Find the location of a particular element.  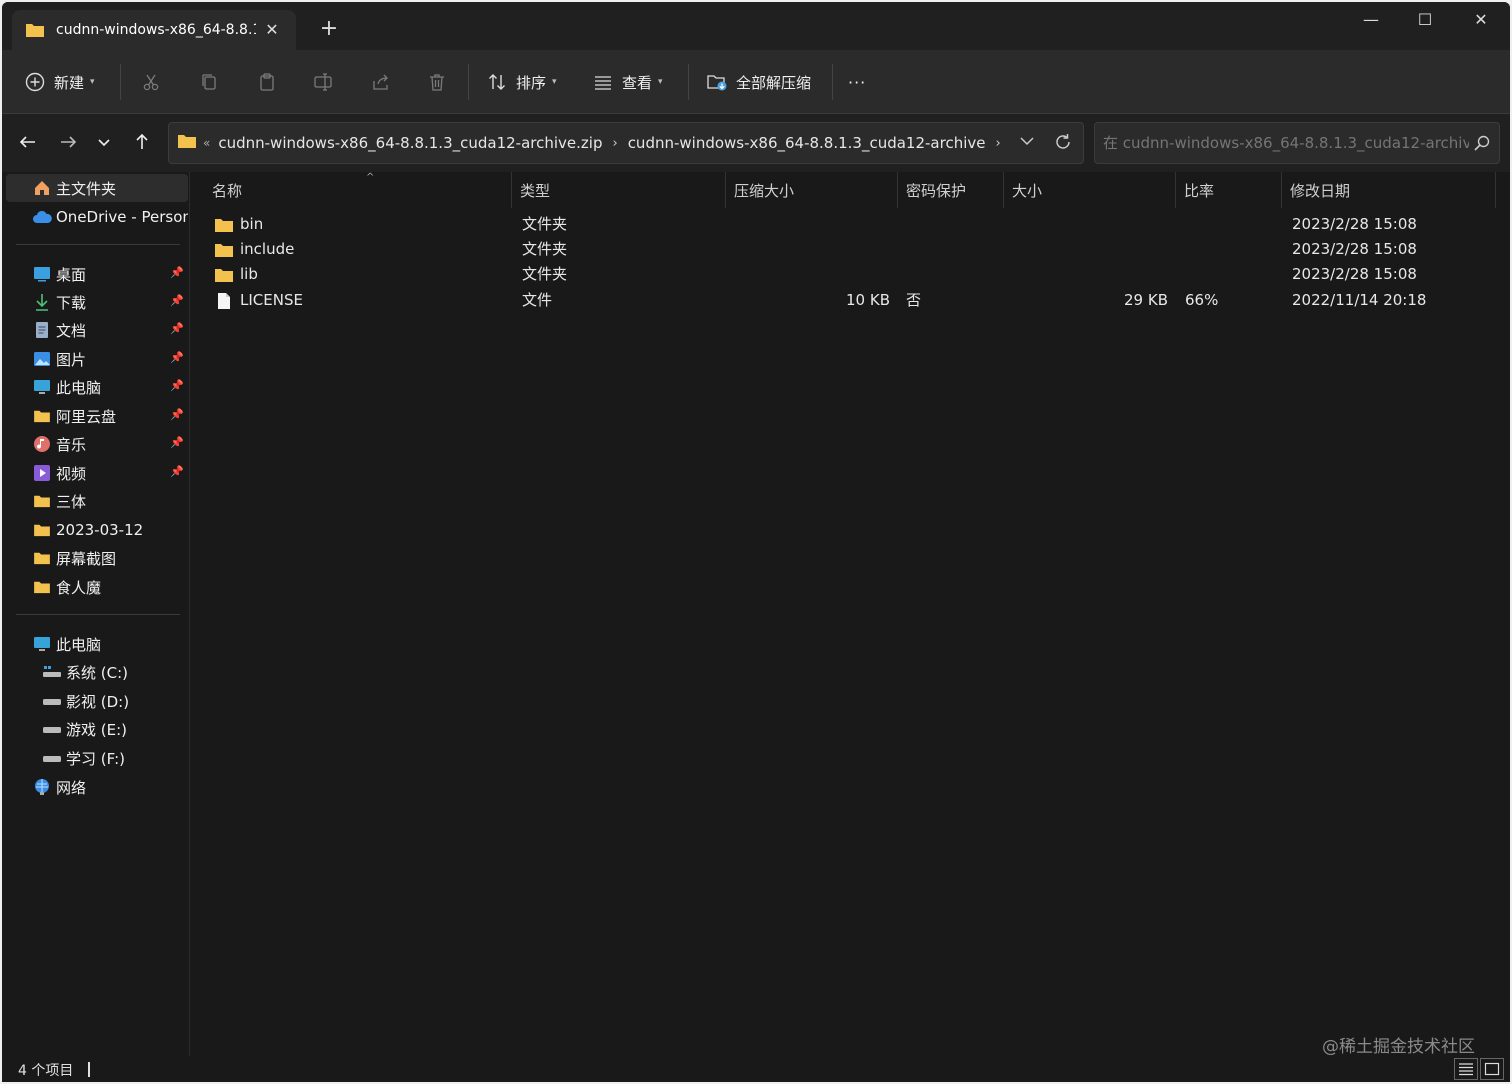

minimize-button: — is located at coordinates (1371, 21).